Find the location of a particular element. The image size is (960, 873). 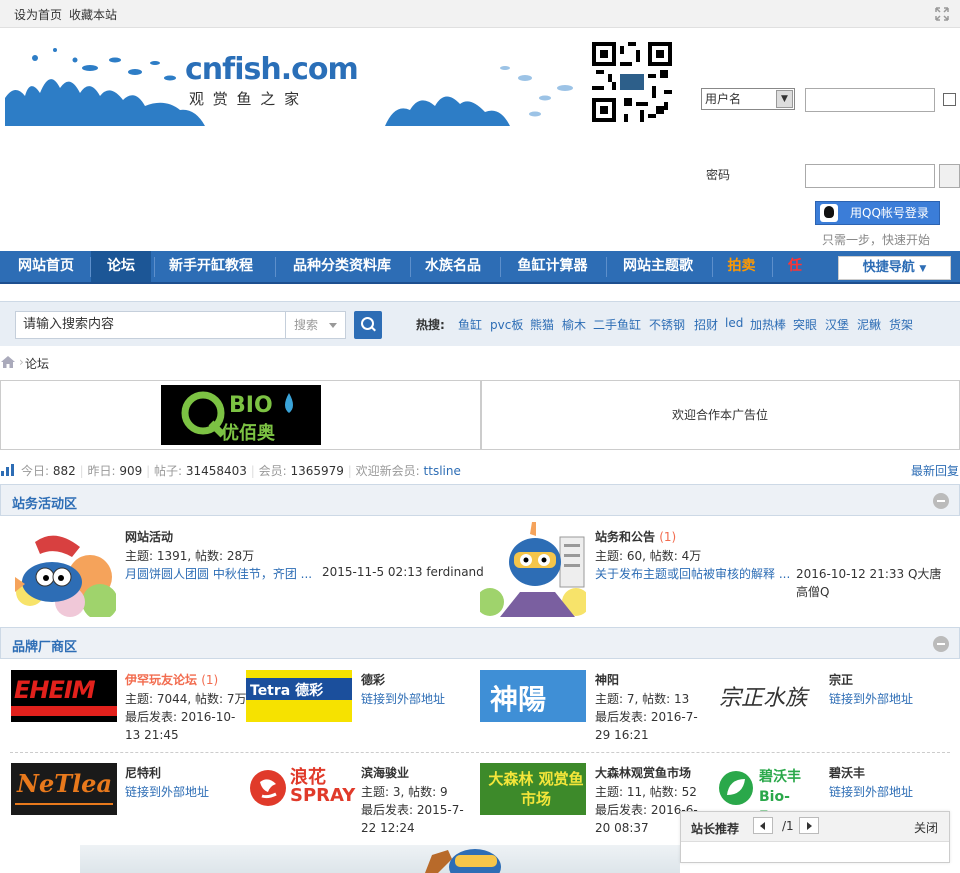

nav-beginner-tutorial: 新手开缸教程 is located at coordinates (211, 266).